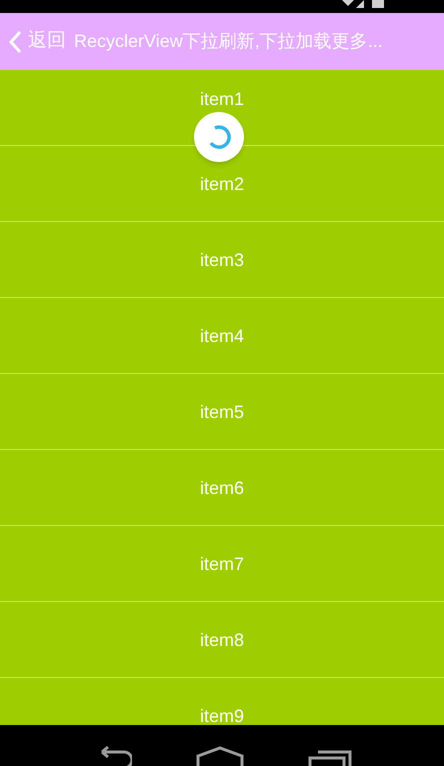 This screenshot has width=444, height=766. Describe the element at coordinates (330, 757) in the screenshot. I see `recent-apps-icon` at that location.